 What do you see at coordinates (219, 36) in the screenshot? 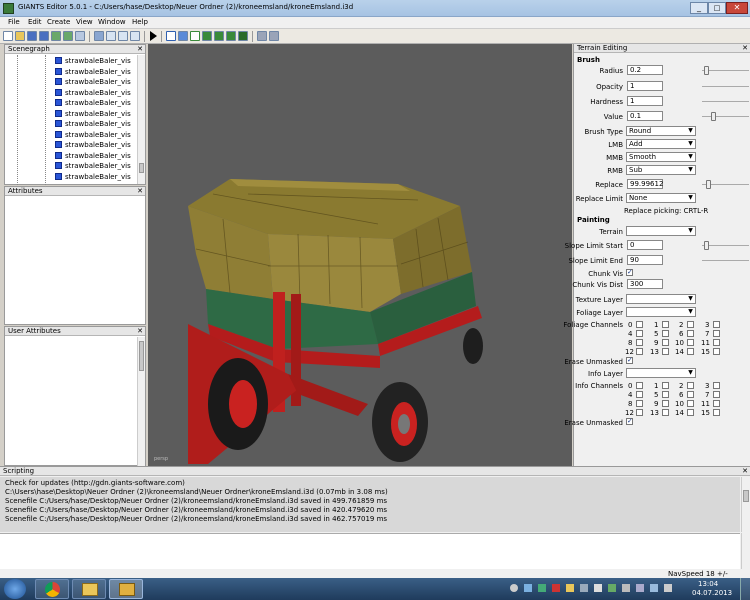
I see `foliage-paint-icon` at bounding box center [219, 36].